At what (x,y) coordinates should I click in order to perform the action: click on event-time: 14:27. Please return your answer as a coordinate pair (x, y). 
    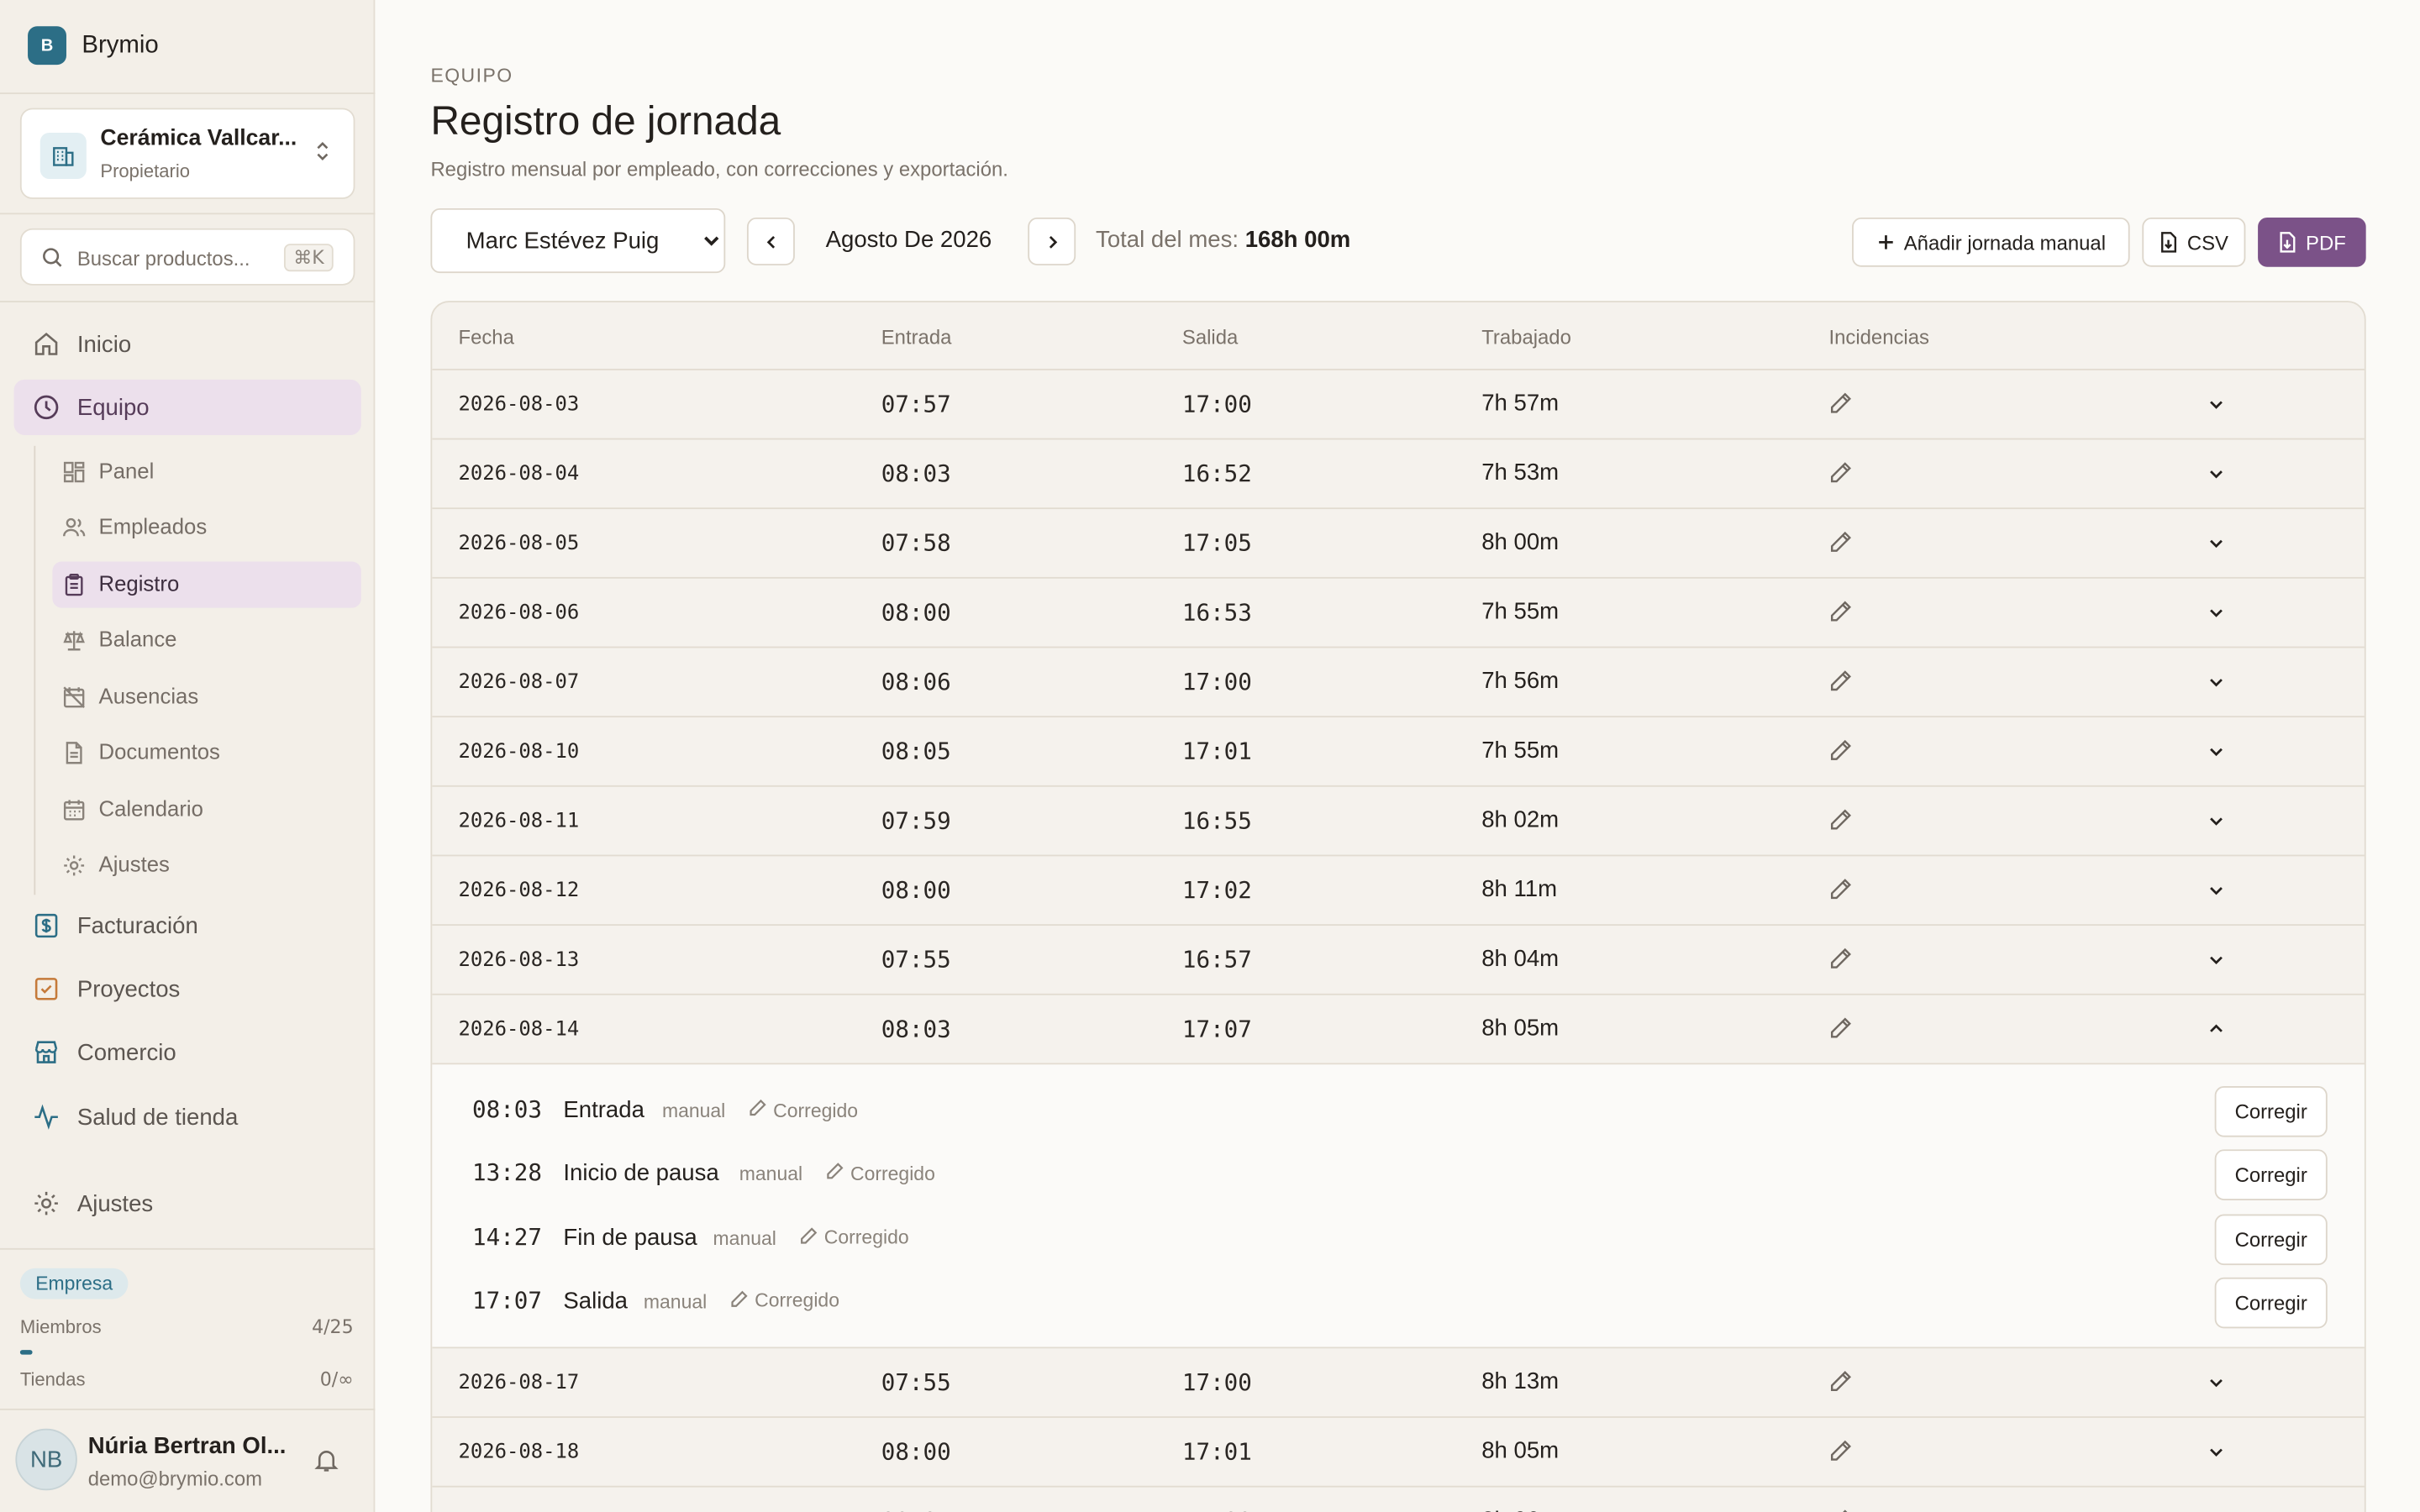
    Looking at the image, I should click on (507, 1236).